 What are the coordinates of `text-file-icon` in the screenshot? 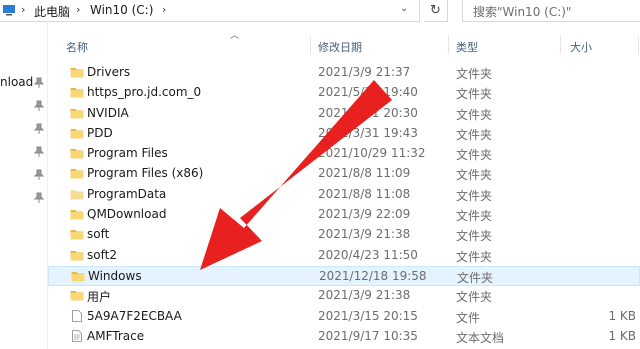 It's located at (77, 335).